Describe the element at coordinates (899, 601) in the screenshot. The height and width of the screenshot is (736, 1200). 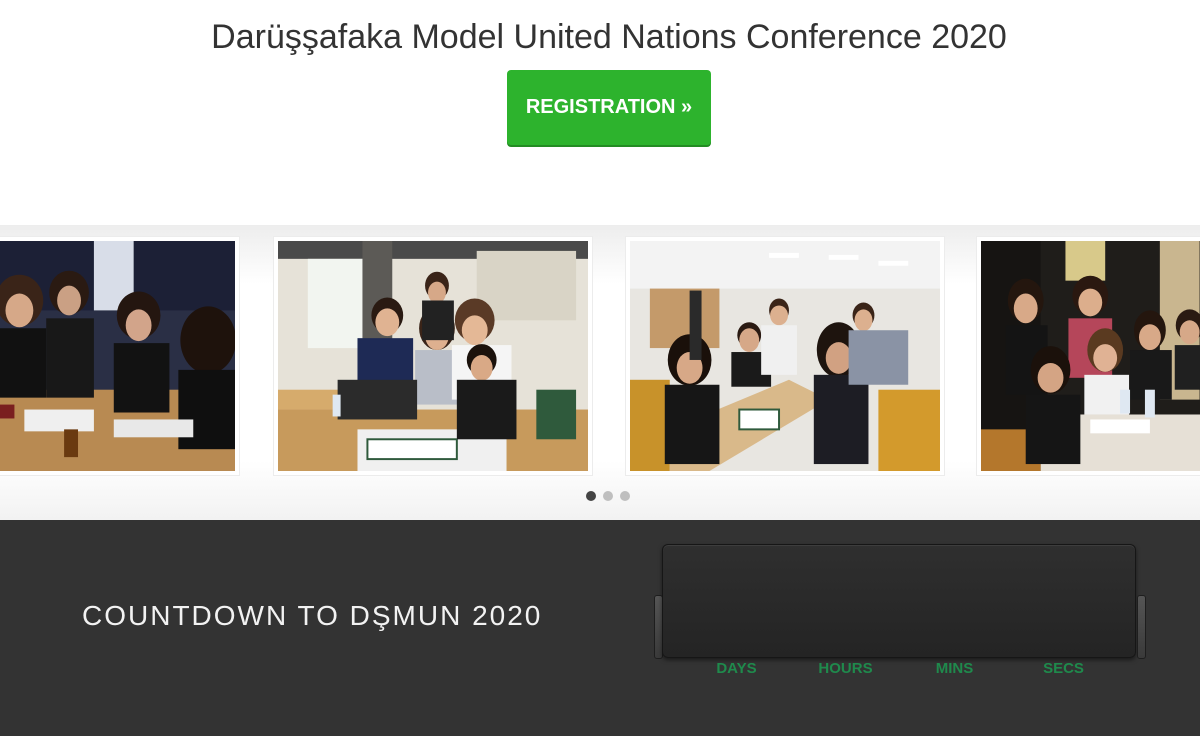
I see `countdown-timer-display` at that location.